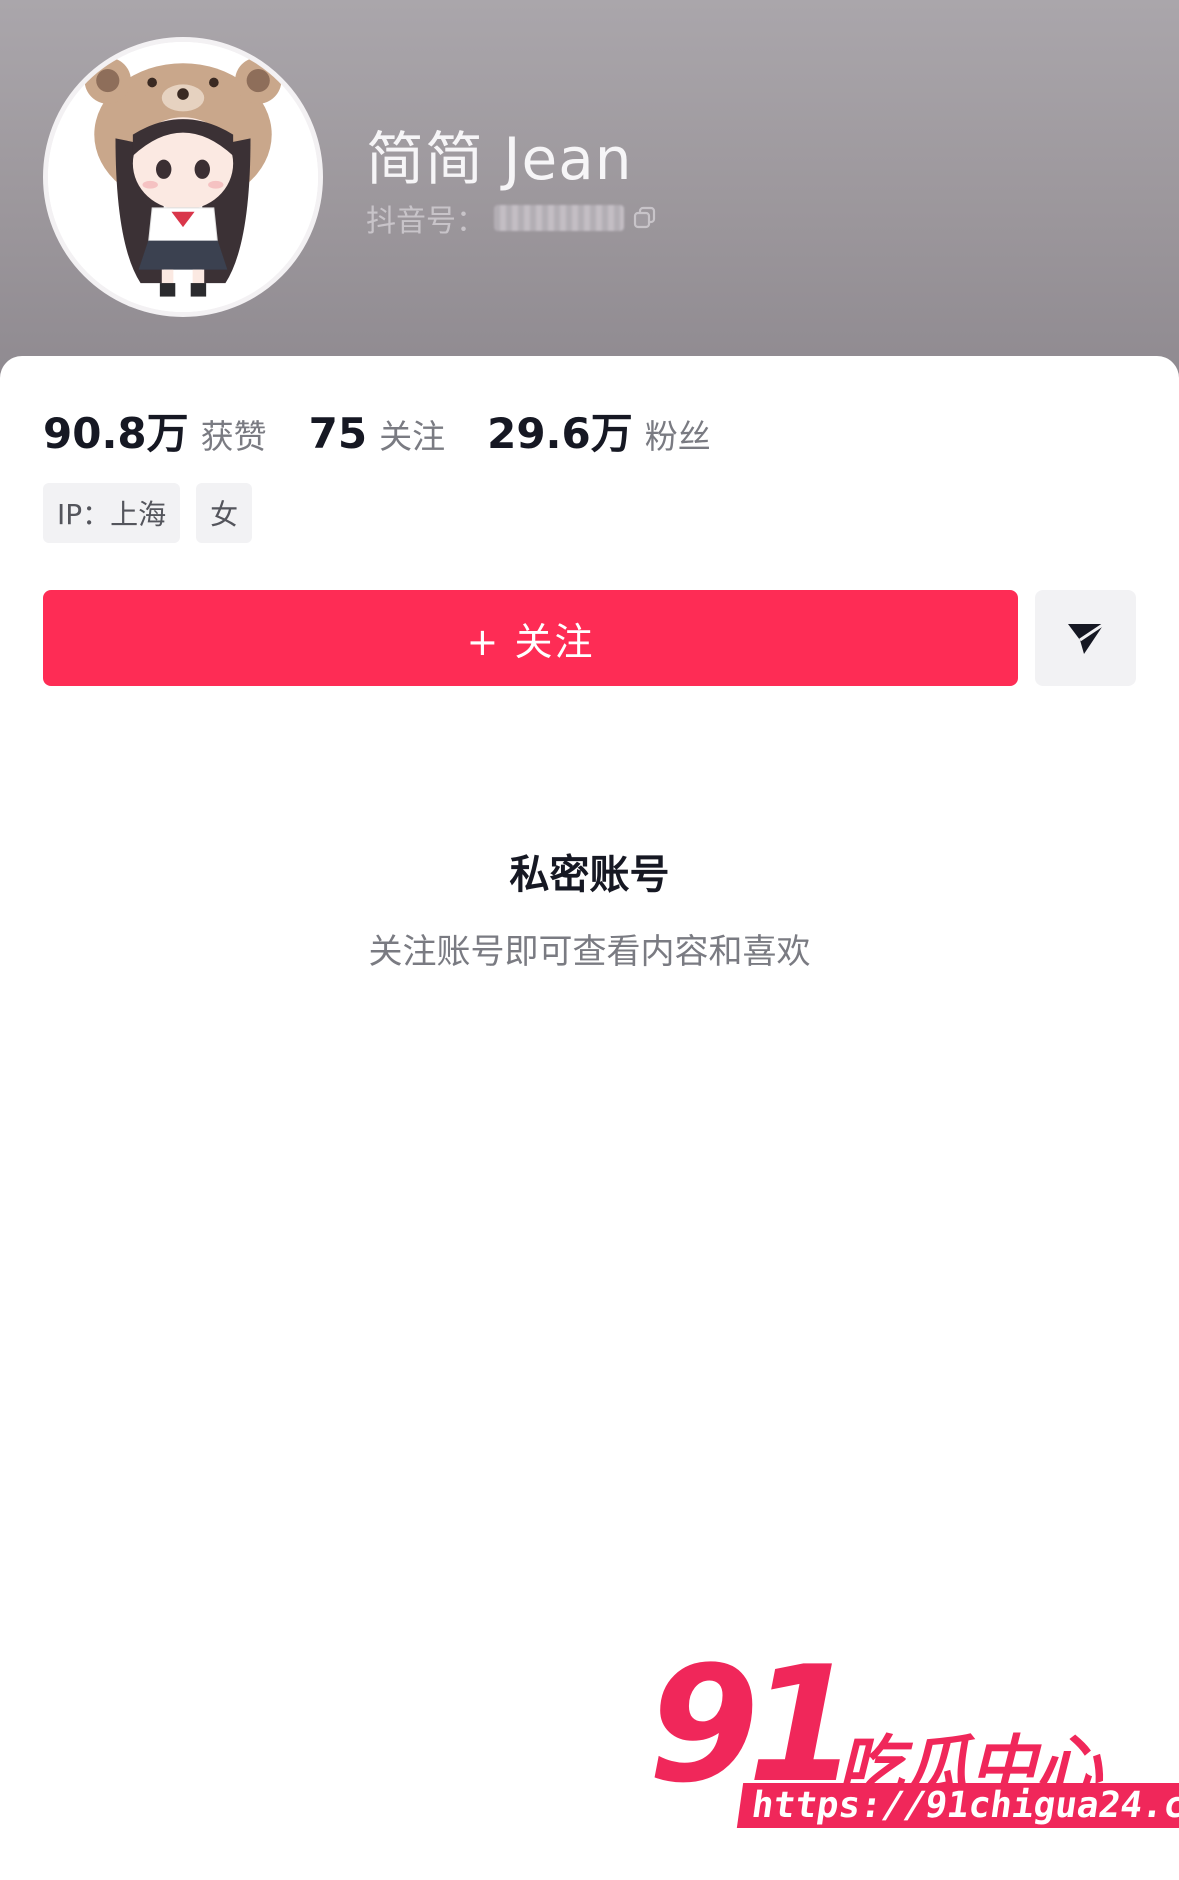  I want to click on send-icon, so click(1086, 638).